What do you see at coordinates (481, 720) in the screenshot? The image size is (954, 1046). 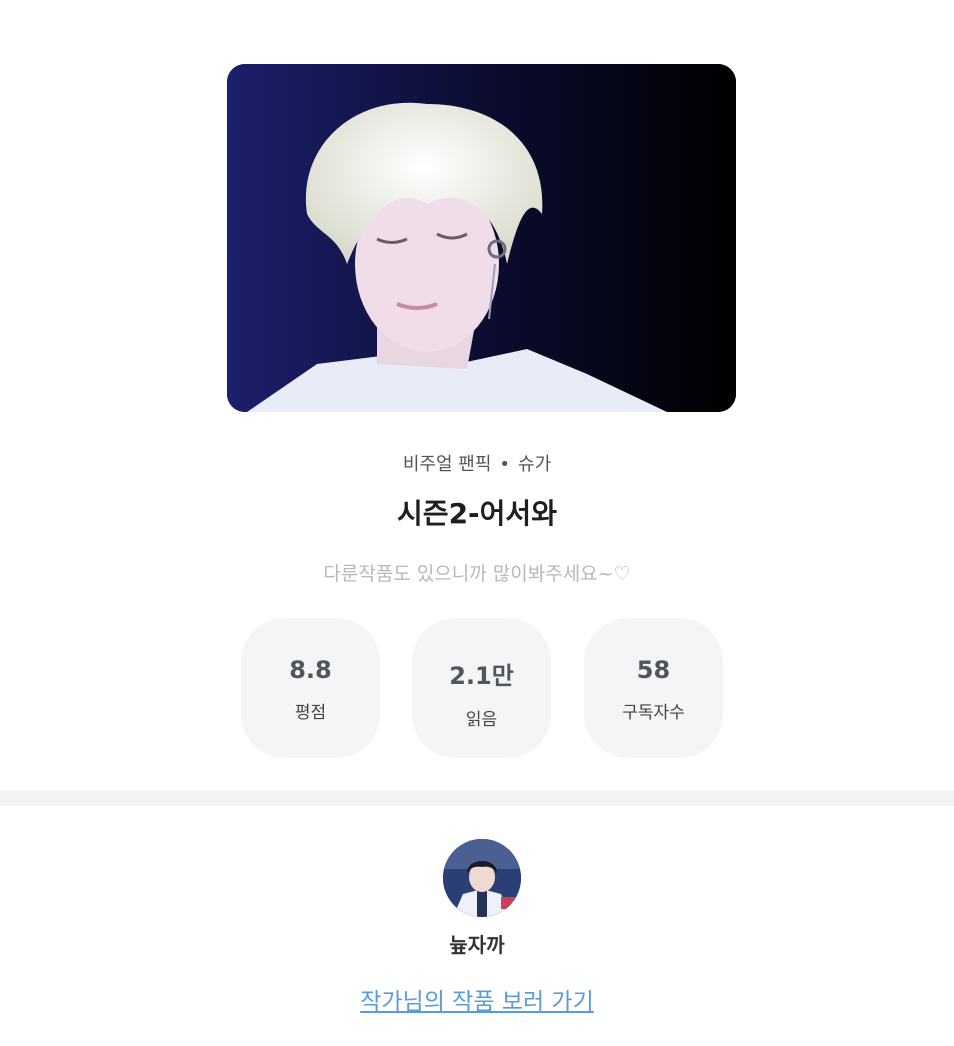 I see `stat-reads-label: 읽음` at bounding box center [481, 720].